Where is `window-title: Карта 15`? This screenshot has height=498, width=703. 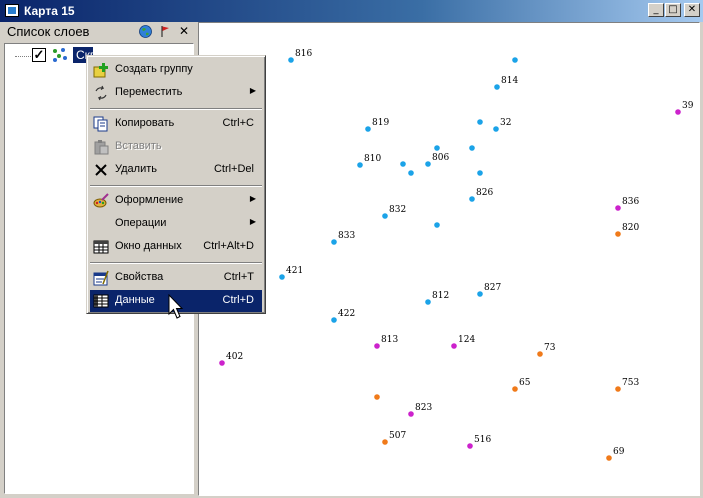
window-title: Карта 15 is located at coordinates (49, 11).